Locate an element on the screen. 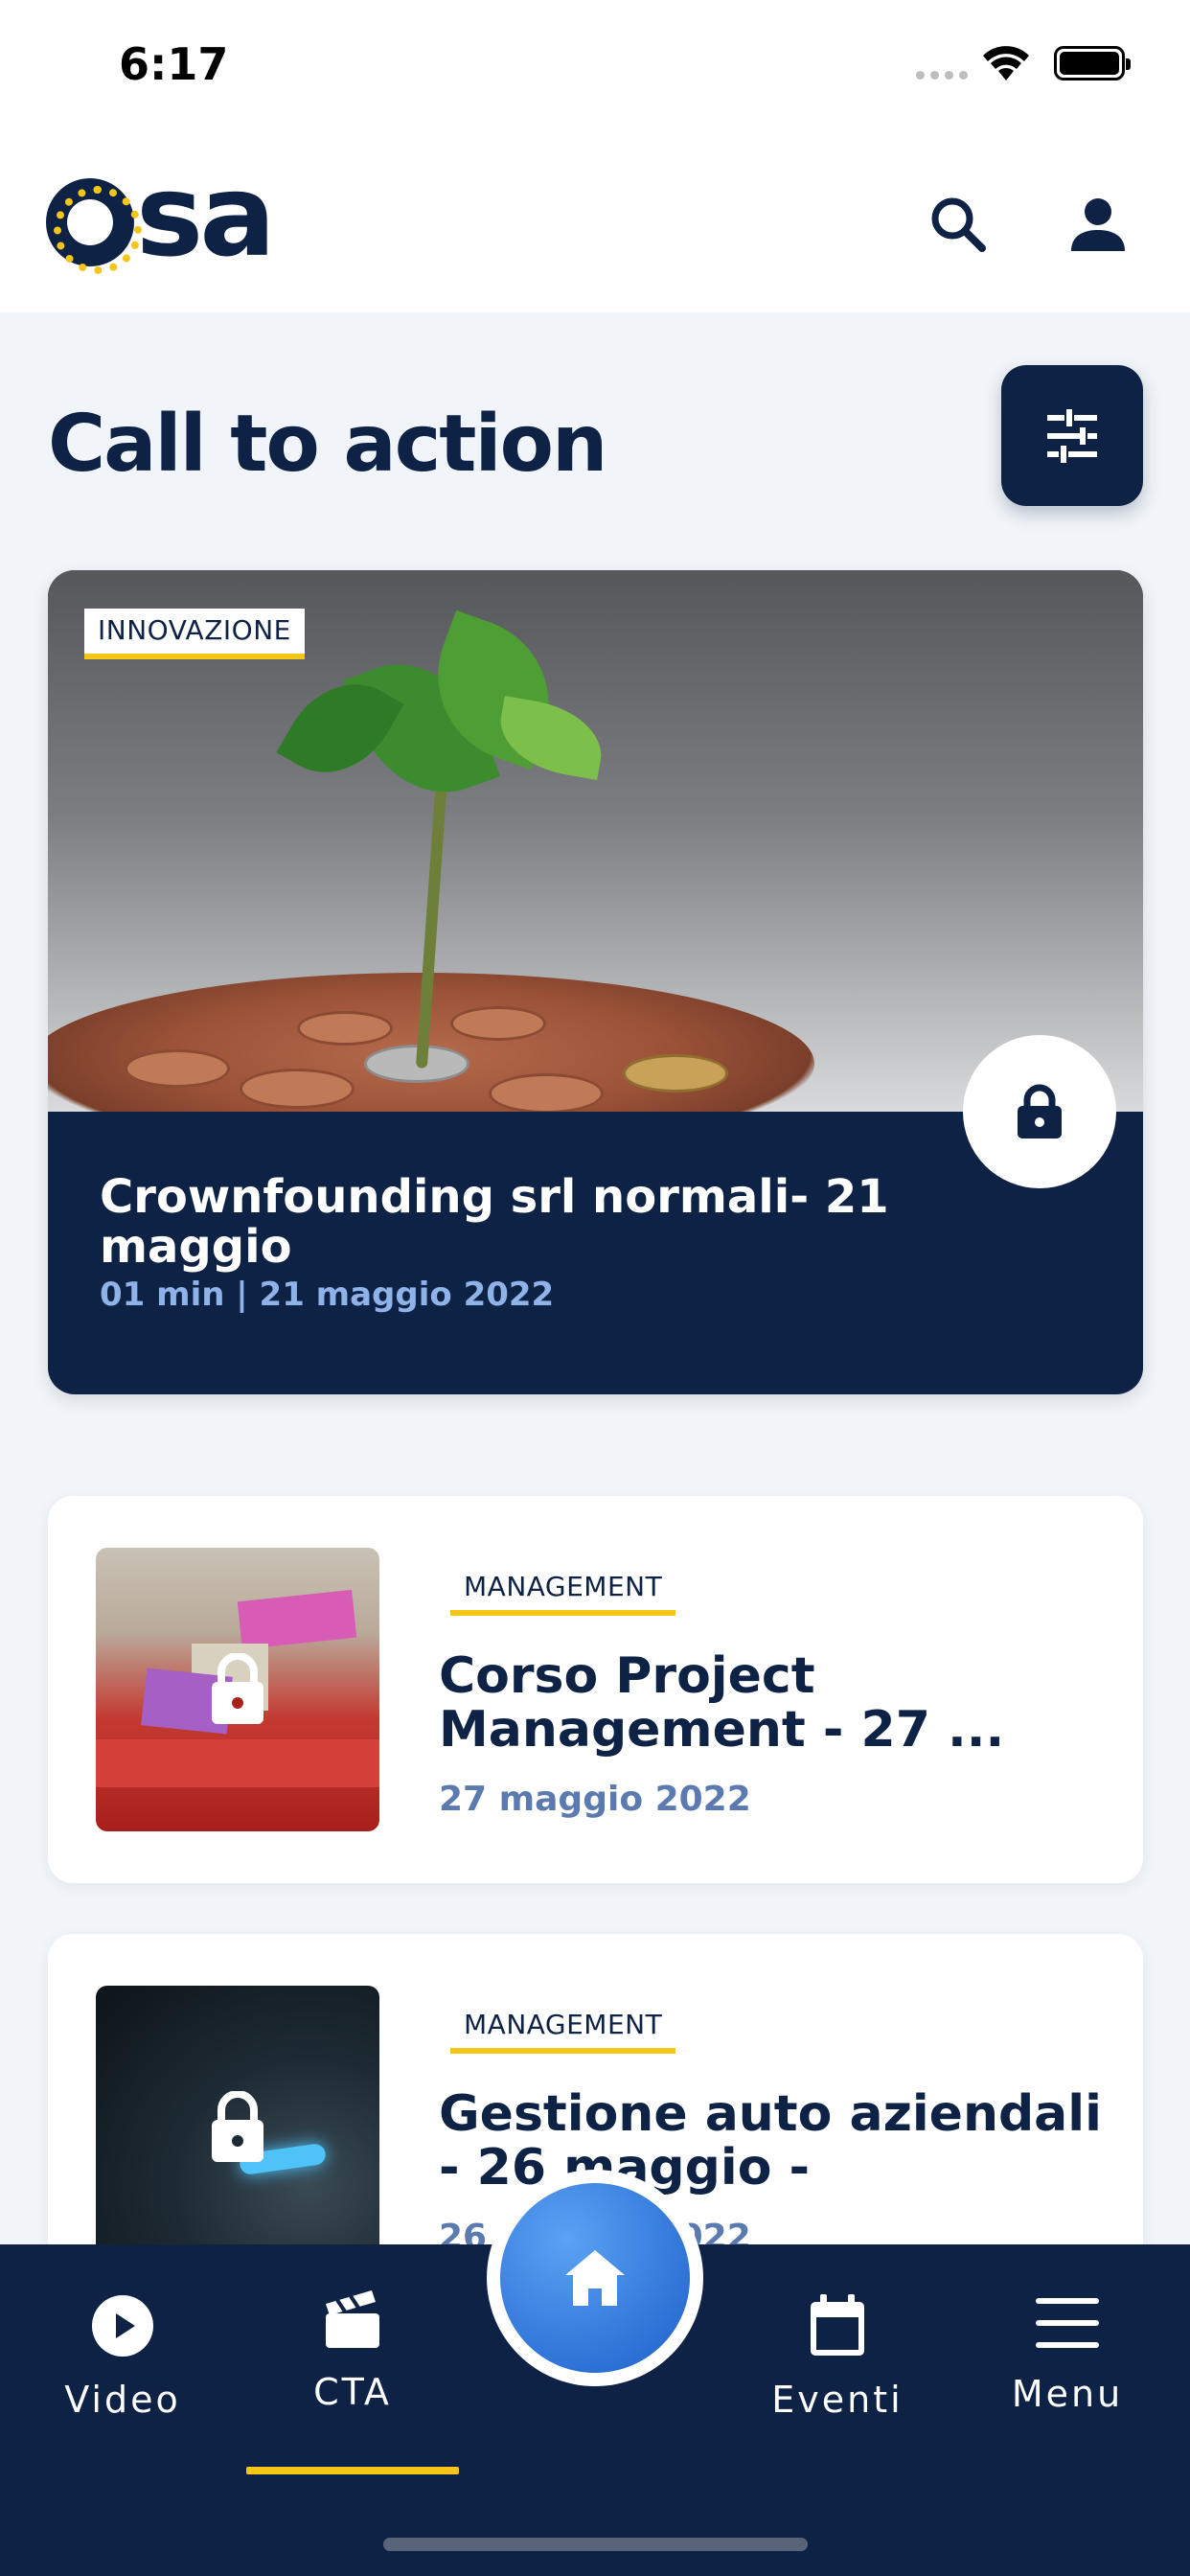 Image resolution: width=1190 pixels, height=2576 pixels. home-indicator is located at coordinates (595, 2544).